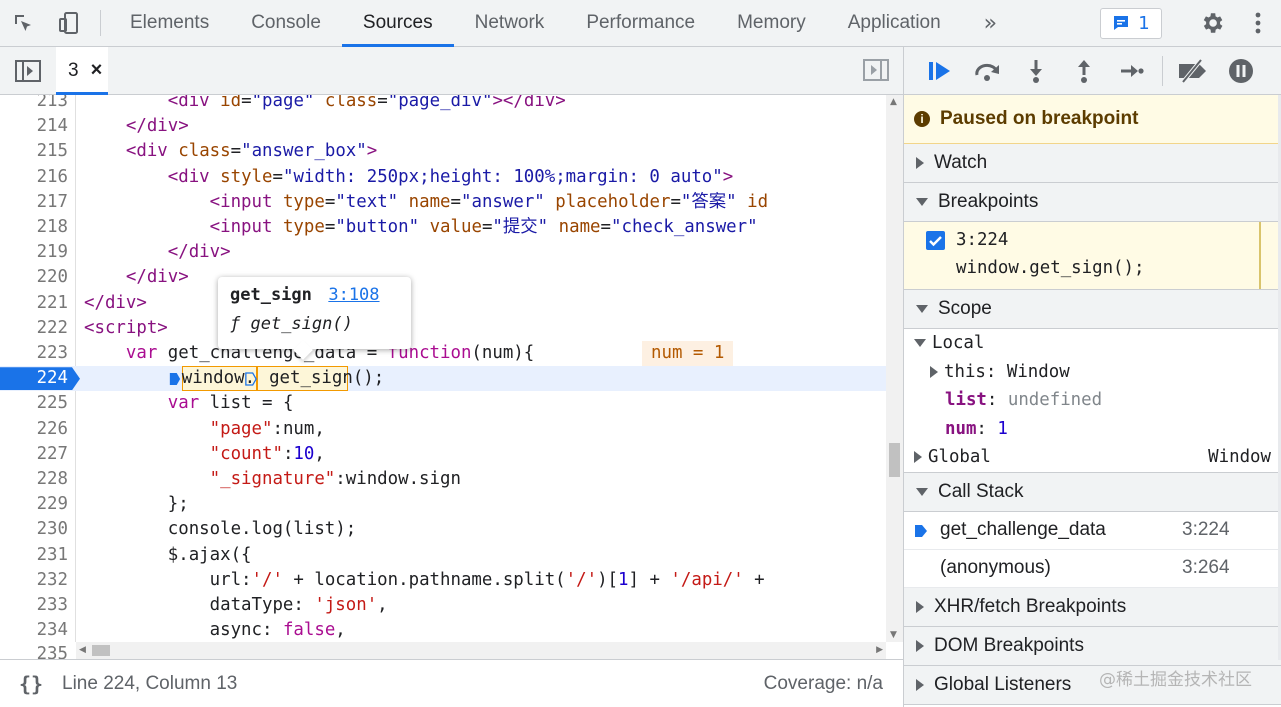 The height and width of the screenshot is (707, 1281). What do you see at coordinates (893, 635) in the screenshot?
I see `scroll-down-arrow-icon: ▼` at bounding box center [893, 635].